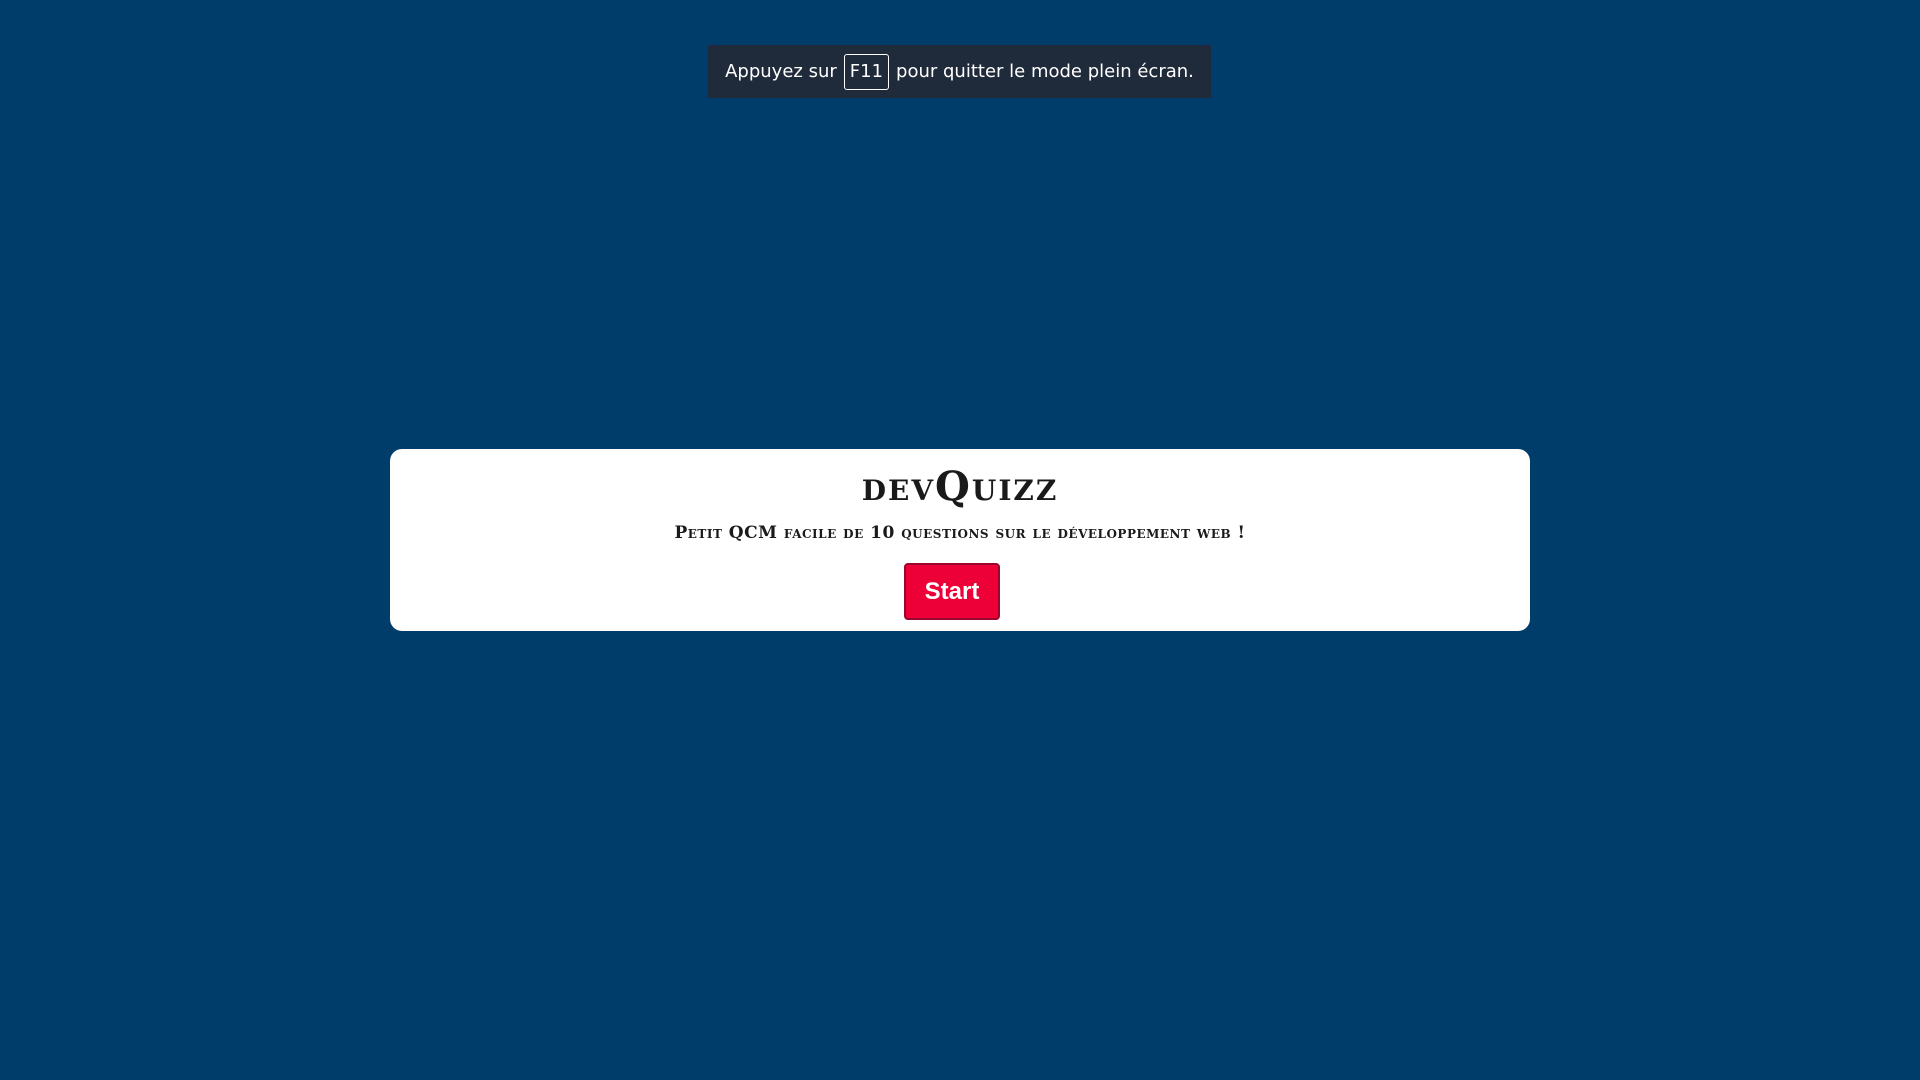 The width and height of the screenshot is (1920, 1080). Describe the element at coordinates (1045, 71) in the screenshot. I see `fullscreen-notice-suffix: pour quitter le mode plein écran.` at that location.